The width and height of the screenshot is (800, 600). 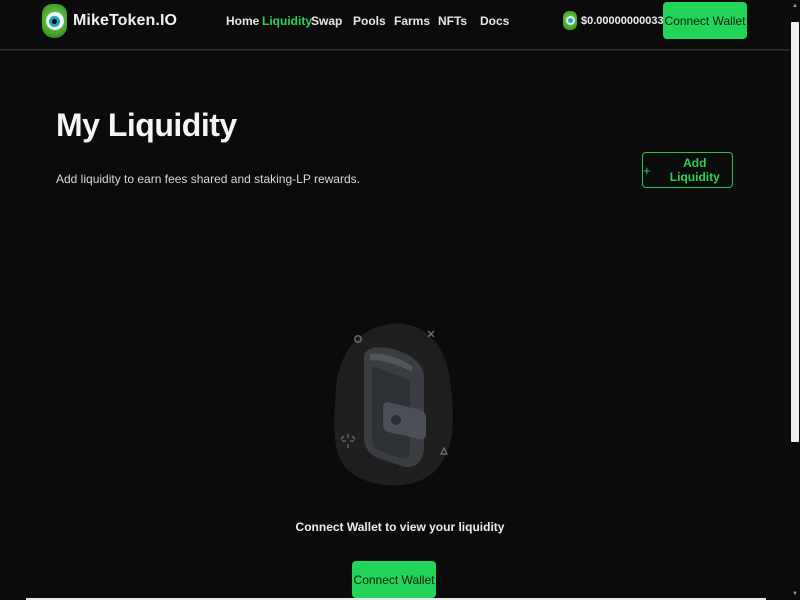 What do you see at coordinates (625, 20) in the screenshot?
I see `token-price-value: $0.000000000335` at bounding box center [625, 20].